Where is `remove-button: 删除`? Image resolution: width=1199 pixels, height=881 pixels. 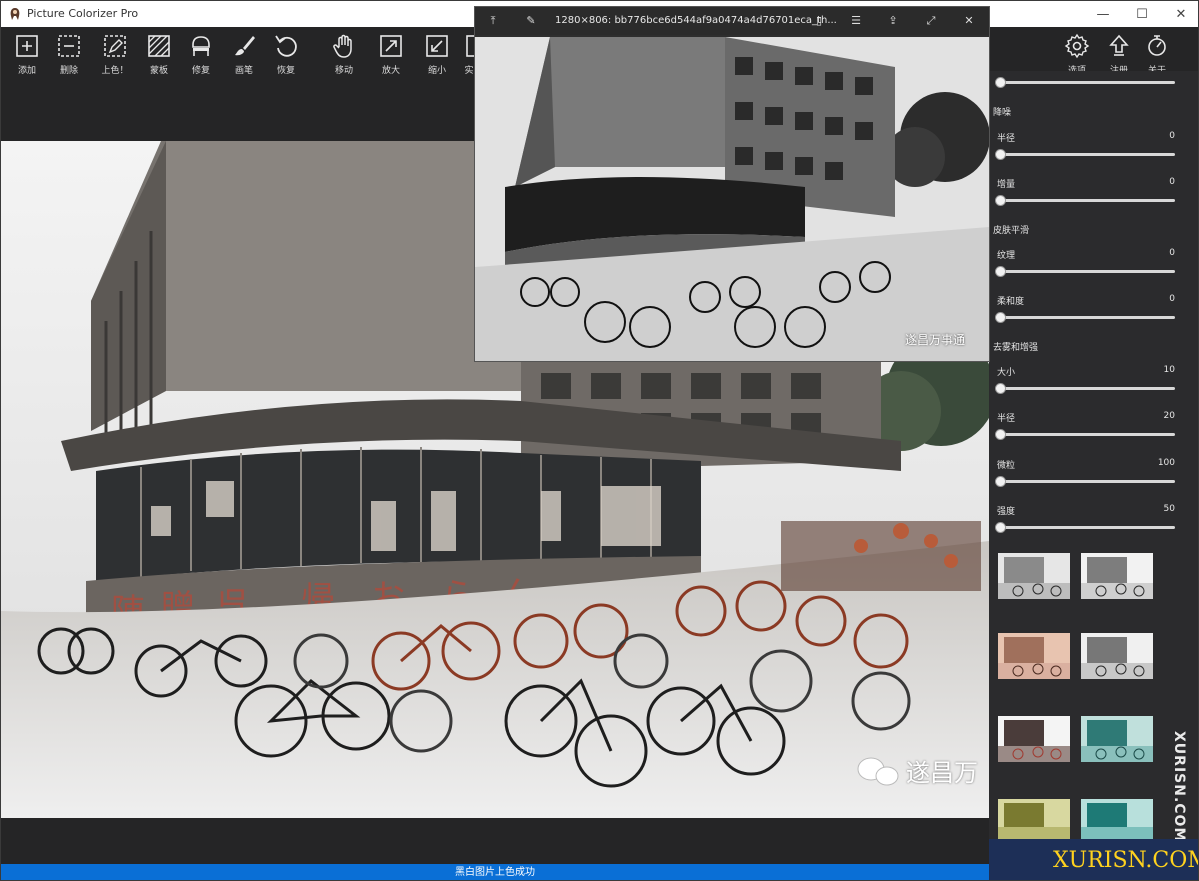
remove-button: 删除 is located at coordinates (69, 55).